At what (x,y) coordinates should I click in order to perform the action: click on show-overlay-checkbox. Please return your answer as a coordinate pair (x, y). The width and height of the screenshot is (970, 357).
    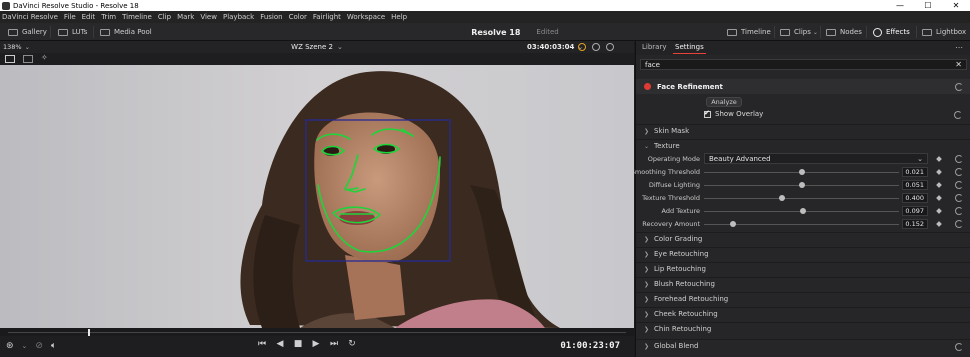
    Looking at the image, I should click on (707, 113).